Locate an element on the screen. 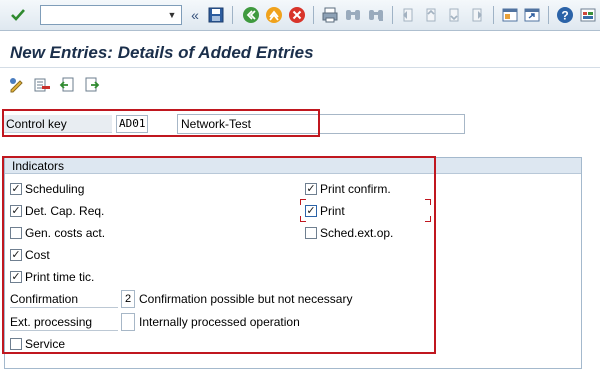 This screenshot has height=369, width=600. last-page-icon is located at coordinates (477, 15).